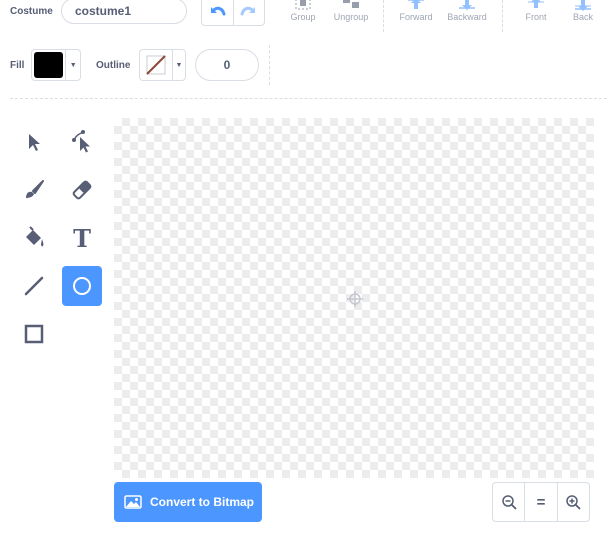  I want to click on paint-bucket-icon, so click(35, 236).